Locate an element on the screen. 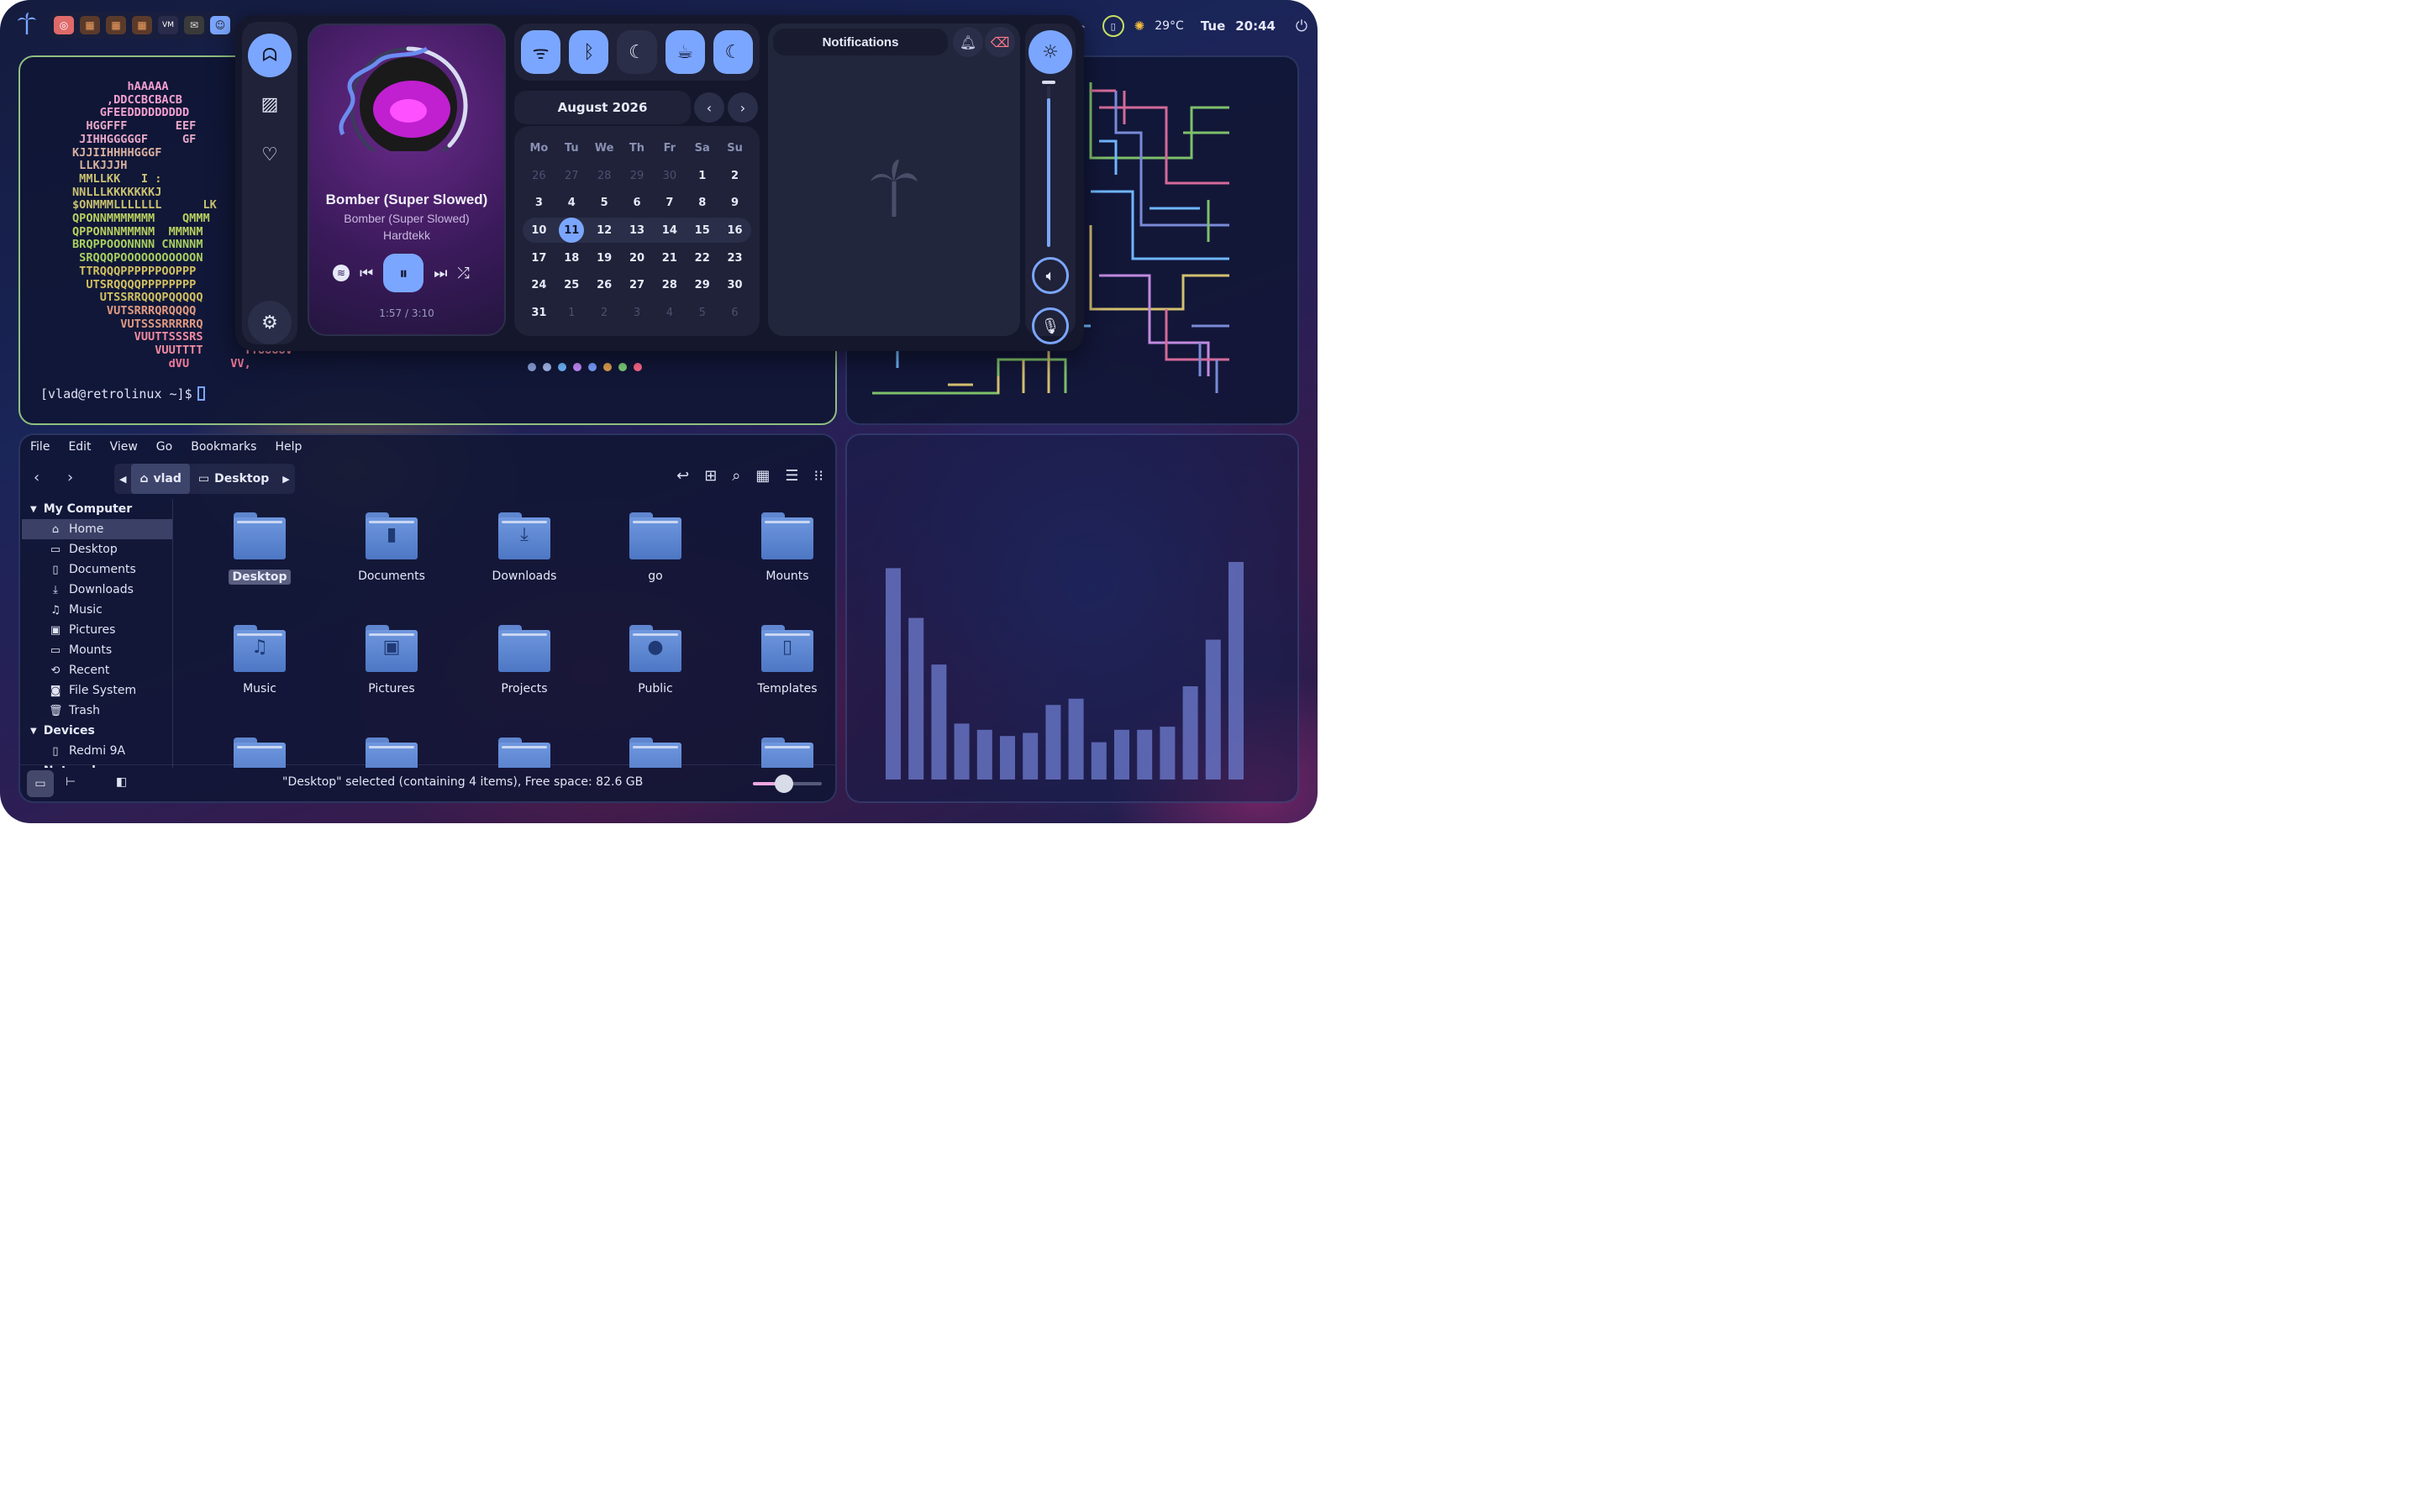 This screenshot has height=1512, width=2420. sidebar-item-mounts: ▭ Mounts is located at coordinates (97, 650).